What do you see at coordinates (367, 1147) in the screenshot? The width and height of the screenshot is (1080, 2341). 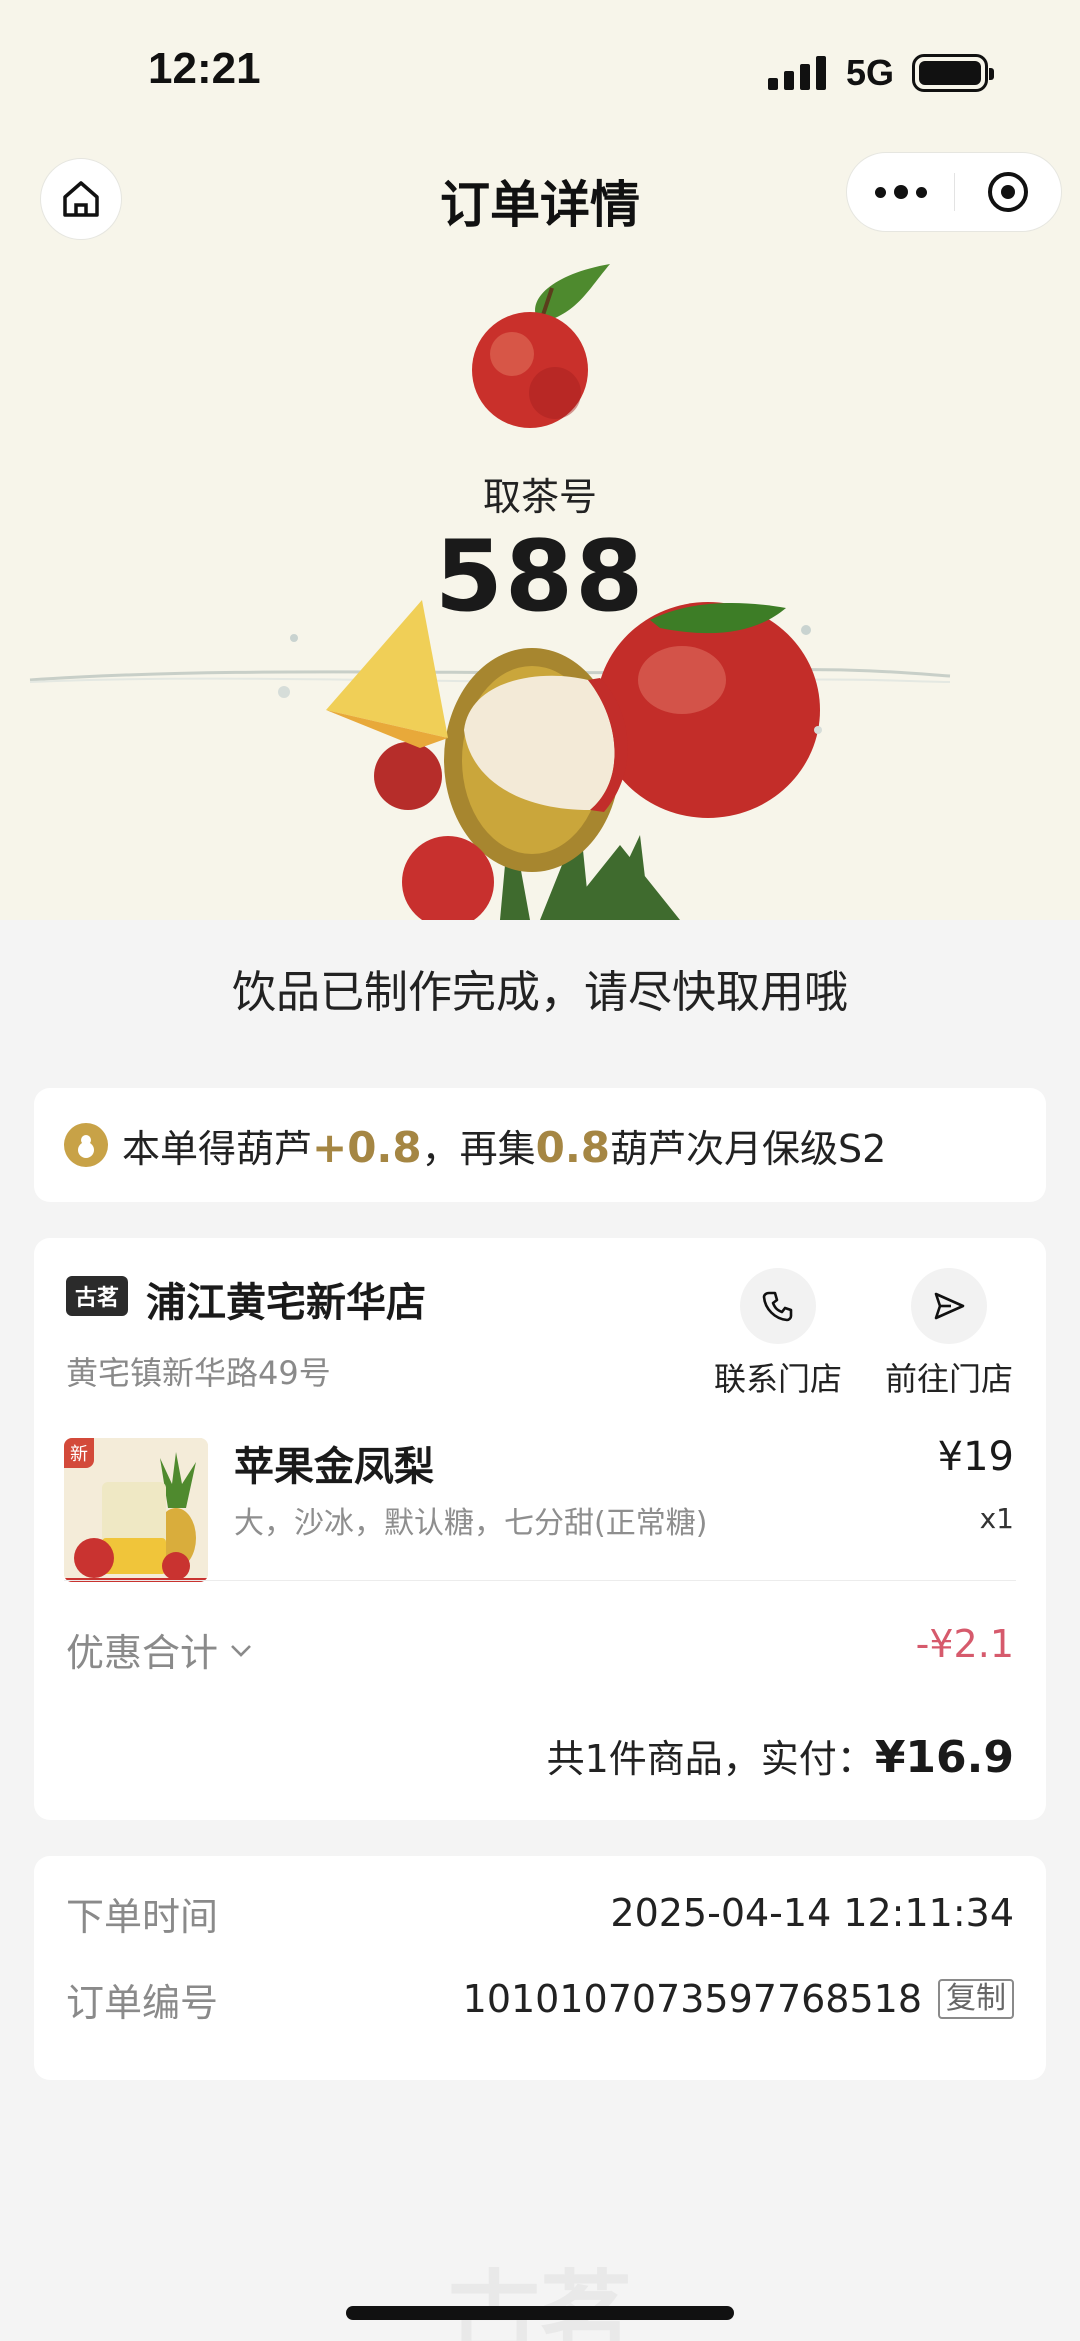 I see `points-earned: +0.8` at bounding box center [367, 1147].